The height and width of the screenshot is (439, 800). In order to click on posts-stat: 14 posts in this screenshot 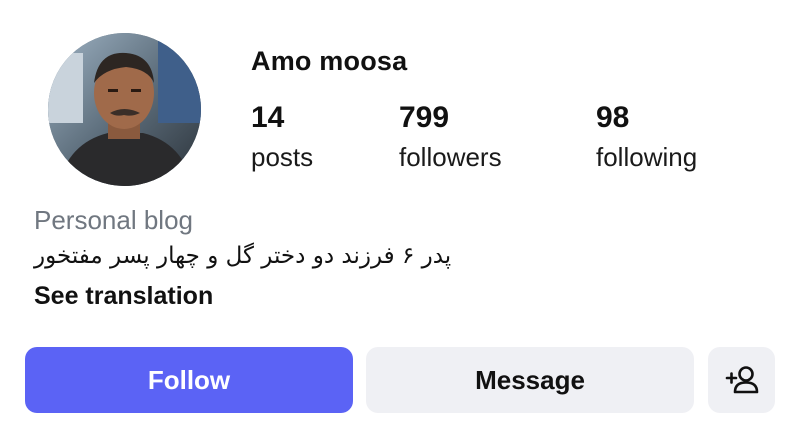, I will do `click(282, 137)`.